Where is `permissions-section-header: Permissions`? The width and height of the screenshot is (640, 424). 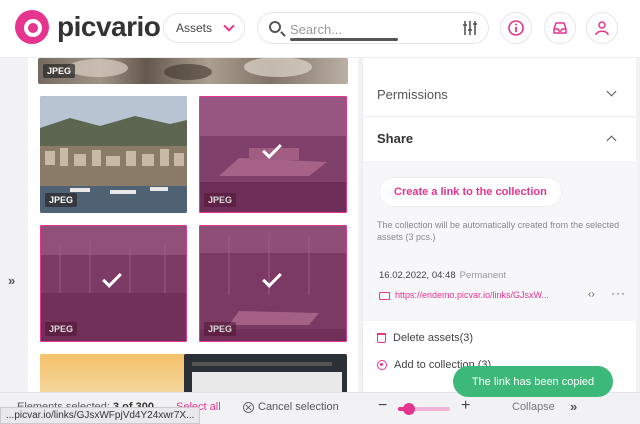 permissions-section-header: Permissions is located at coordinates (500, 94).